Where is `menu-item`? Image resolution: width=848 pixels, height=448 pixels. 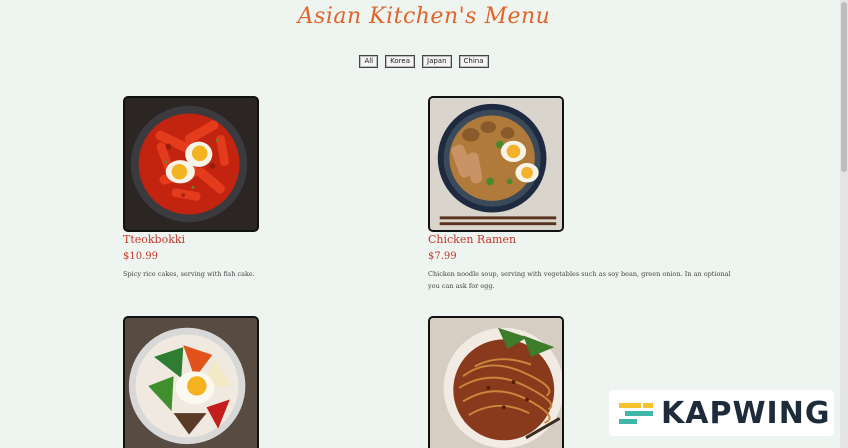
menu-item is located at coordinates (278, 382).